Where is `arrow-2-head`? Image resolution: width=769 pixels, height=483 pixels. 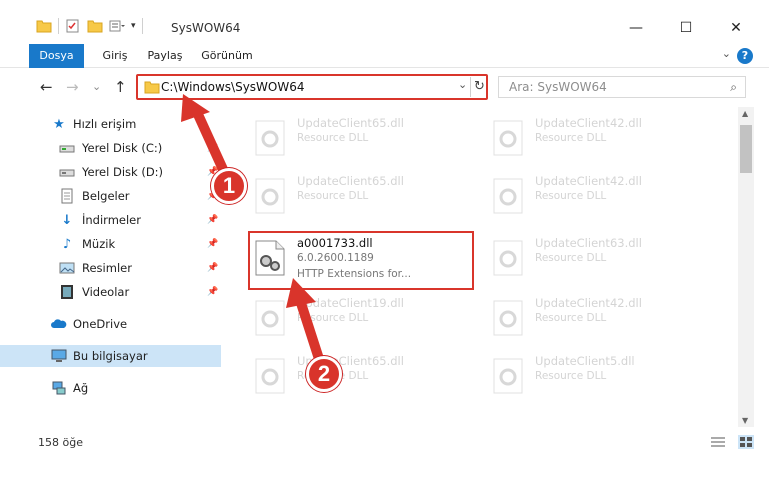
arrow-2-head is located at coordinates (301, 293).